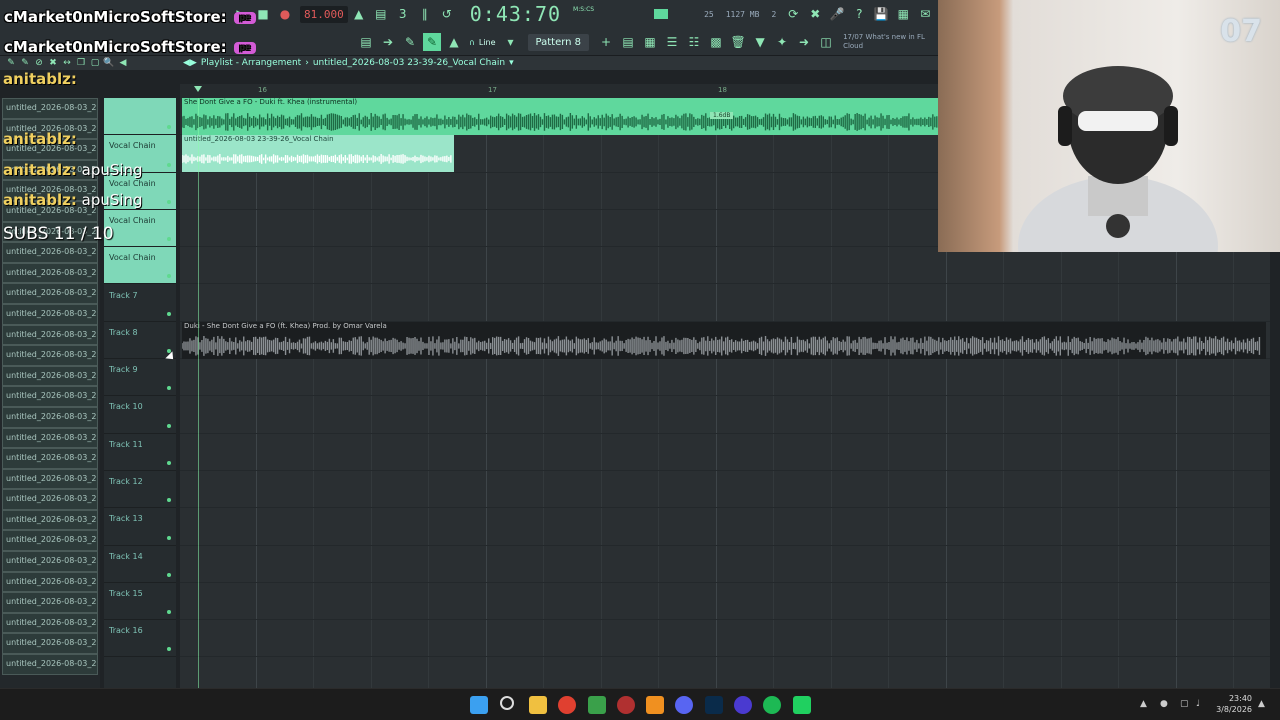 The height and width of the screenshot is (720, 1280). What do you see at coordinates (743, 705) in the screenshot?
I see `vivaldi-icon` at bounding box center [743, 705].